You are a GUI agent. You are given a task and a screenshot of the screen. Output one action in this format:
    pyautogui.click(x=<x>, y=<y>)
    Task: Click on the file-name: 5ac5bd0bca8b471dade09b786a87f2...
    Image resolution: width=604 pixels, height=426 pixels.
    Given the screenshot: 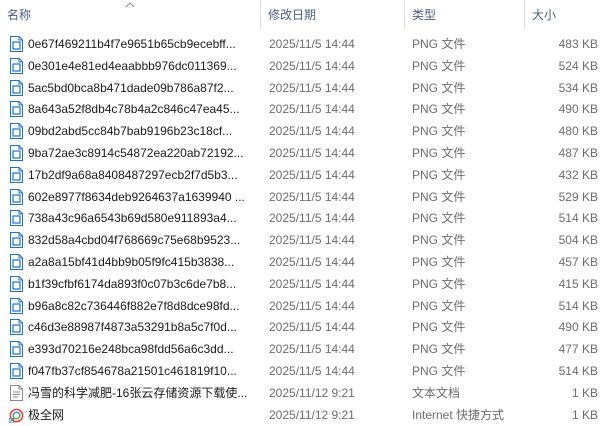 What is the action you would take?
    pyautogui.click(x=131, y=87)
    